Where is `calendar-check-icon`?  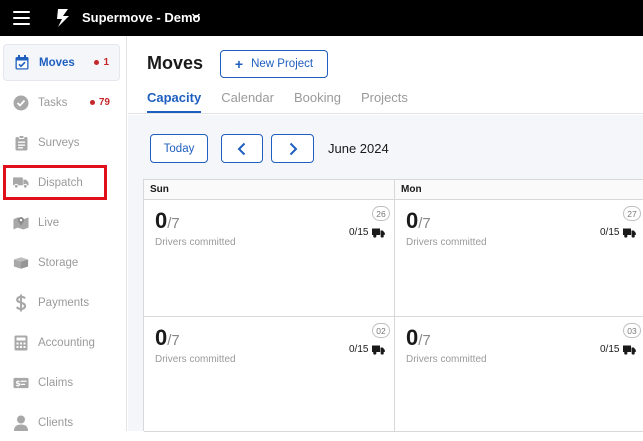 calendar-check-icon is located at coordinates (22, 63).